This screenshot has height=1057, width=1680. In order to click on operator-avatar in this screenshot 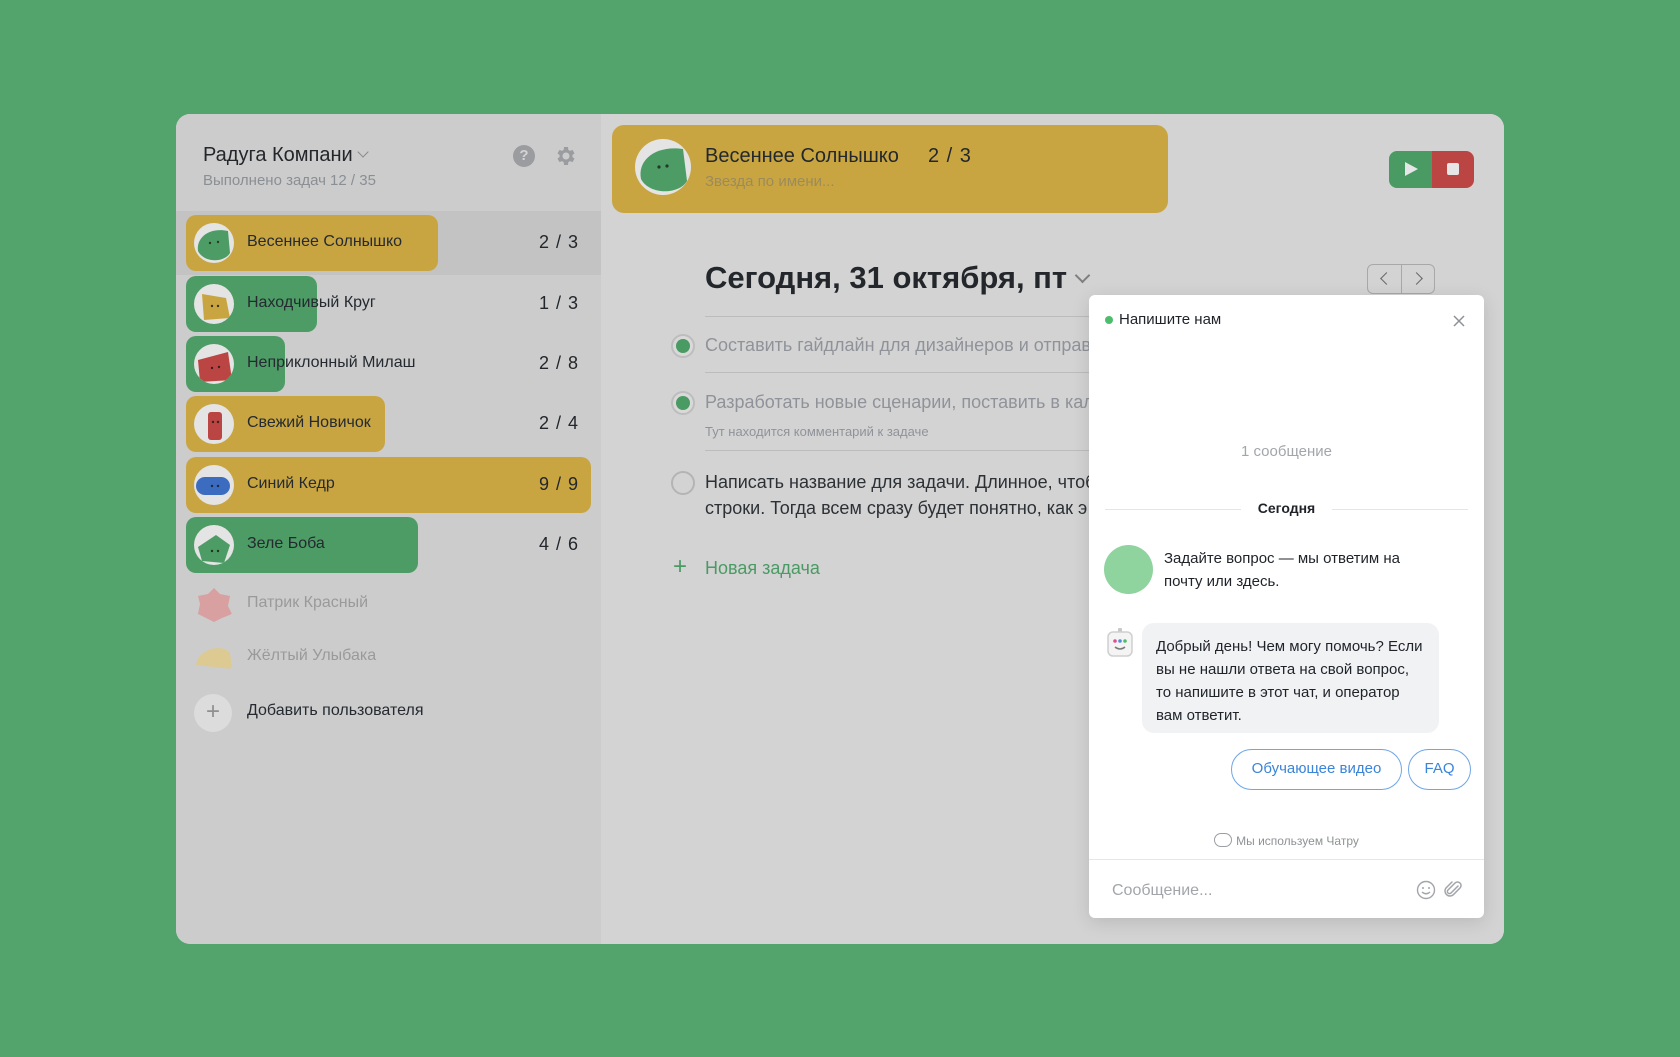, I will do `click(1128, 569)`.